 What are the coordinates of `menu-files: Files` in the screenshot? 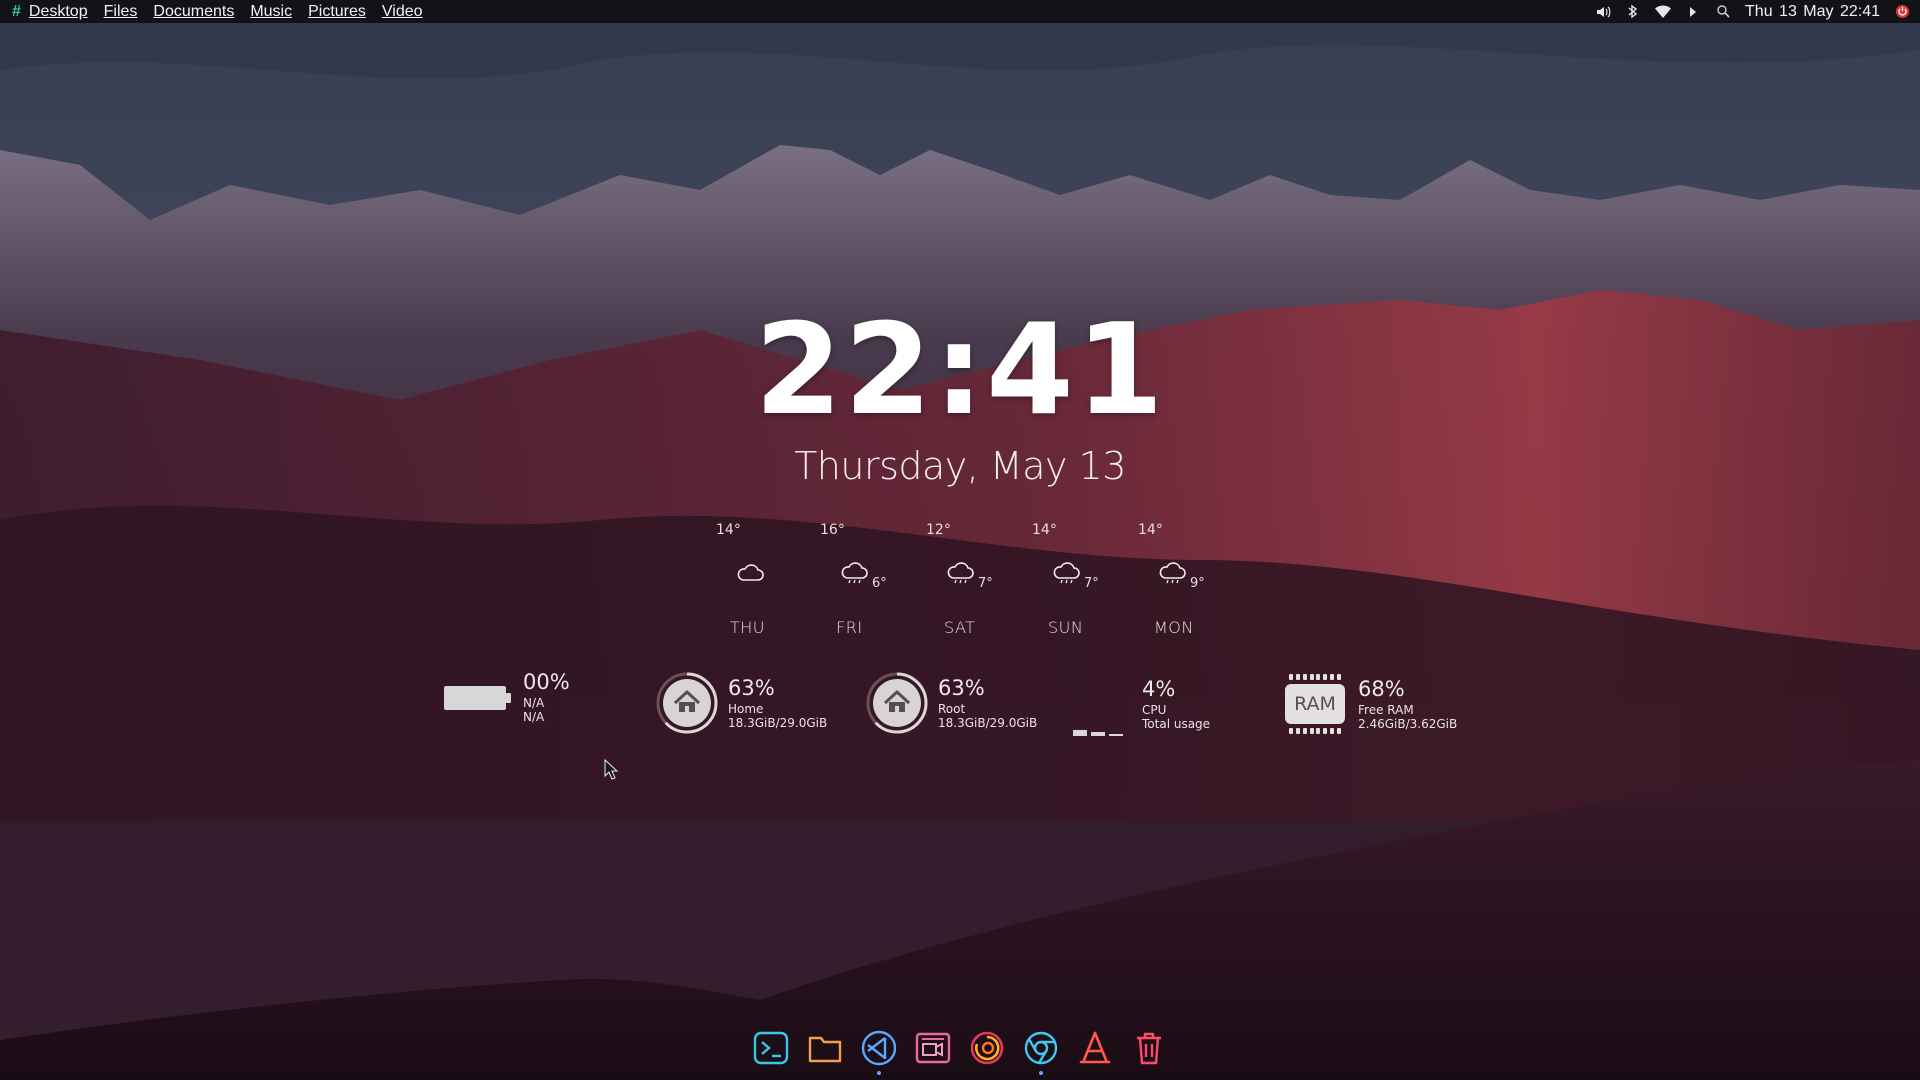 It's located at (121, 12).